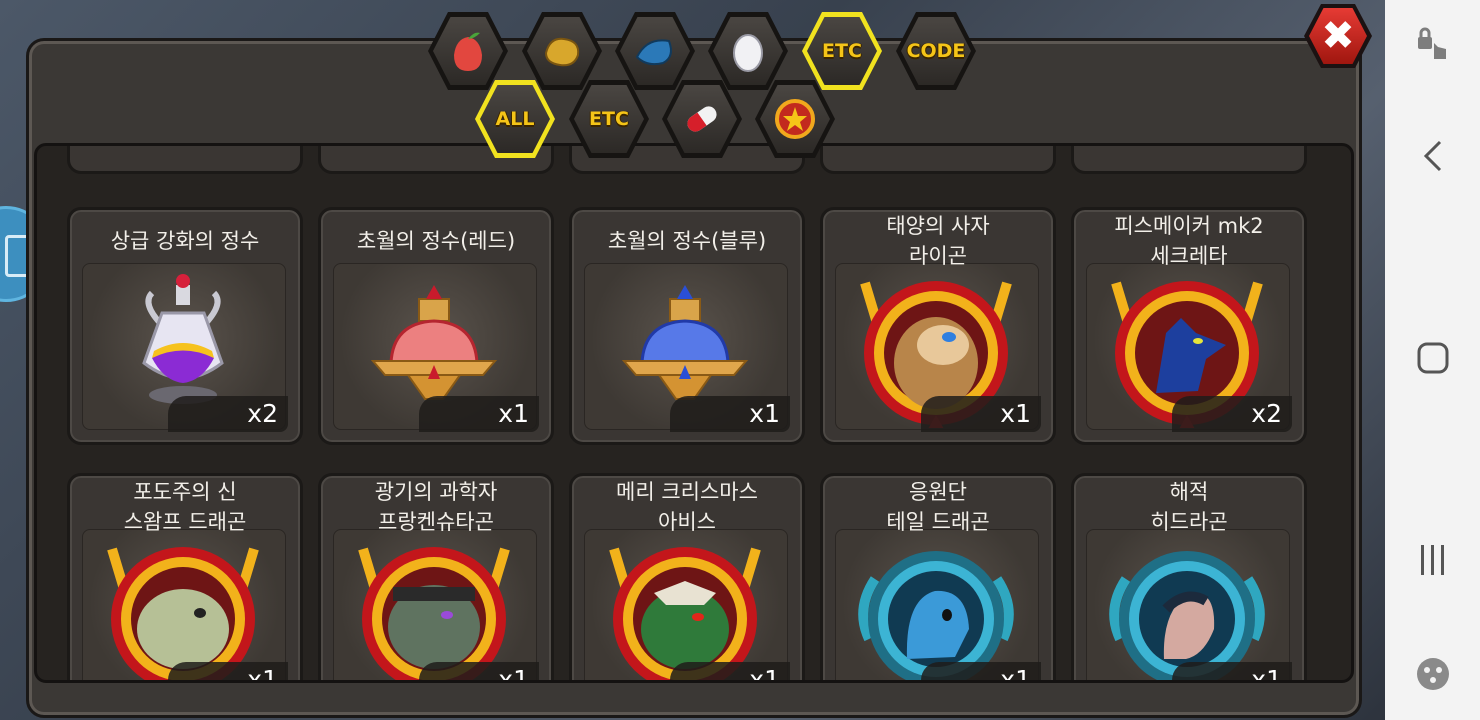 The image size is (1480, 720). What do you see at coordinates (685, 613) in the screenshot?
I see `abyss-dragon-icon` at bounding box center [685, 613].